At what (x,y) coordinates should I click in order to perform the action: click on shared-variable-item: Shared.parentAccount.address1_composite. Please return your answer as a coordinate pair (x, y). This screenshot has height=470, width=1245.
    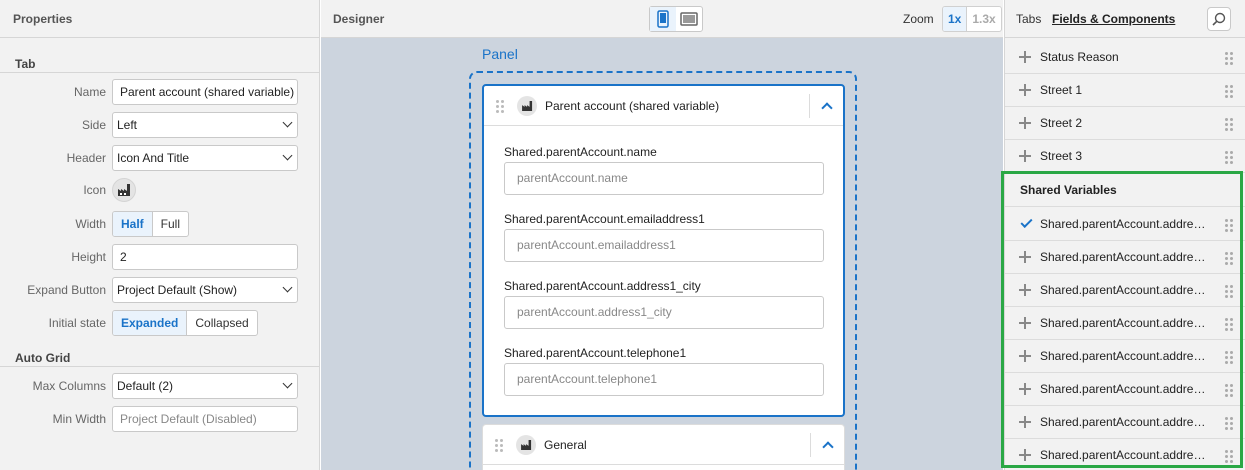
    Looking at the image, I should click on (1125, 454).